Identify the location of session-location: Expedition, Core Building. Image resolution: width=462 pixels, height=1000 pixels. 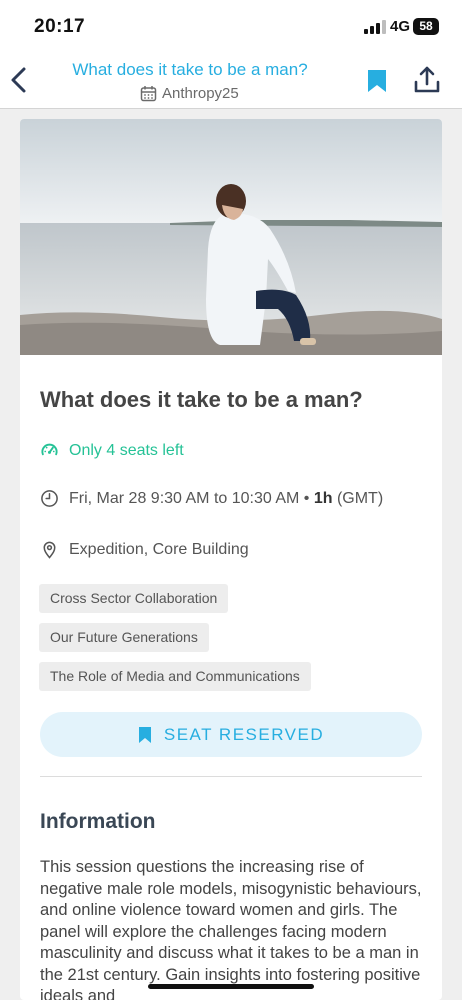
(144, 549).